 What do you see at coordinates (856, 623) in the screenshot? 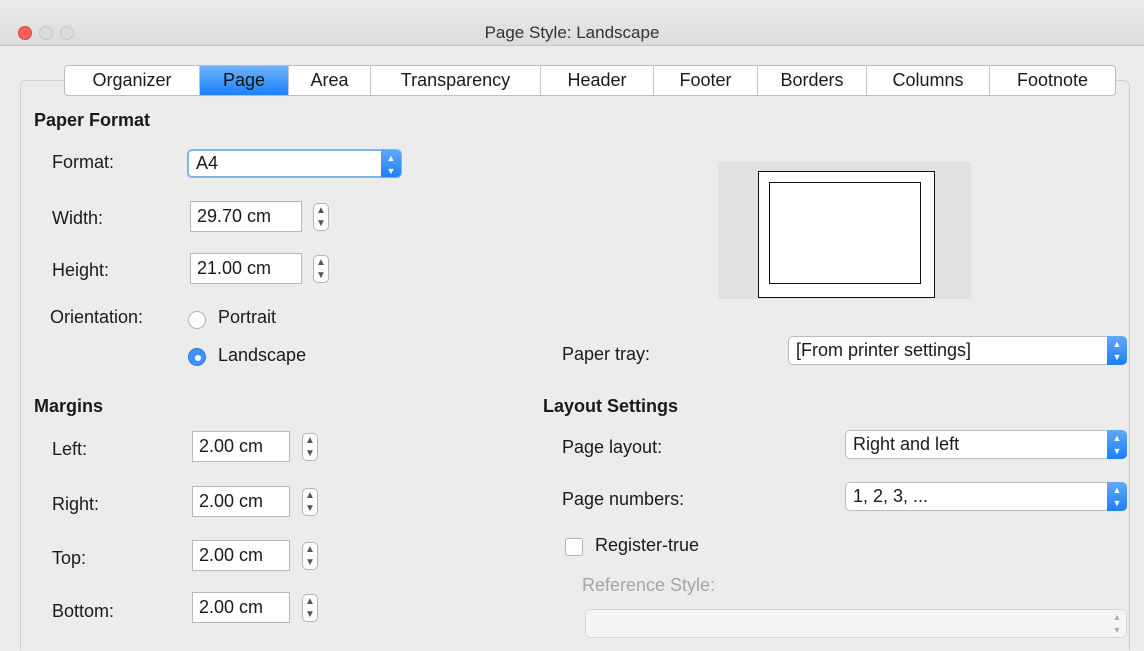
I see `reference-style-select: ▲ ▼` at bounding box center [856, 623].